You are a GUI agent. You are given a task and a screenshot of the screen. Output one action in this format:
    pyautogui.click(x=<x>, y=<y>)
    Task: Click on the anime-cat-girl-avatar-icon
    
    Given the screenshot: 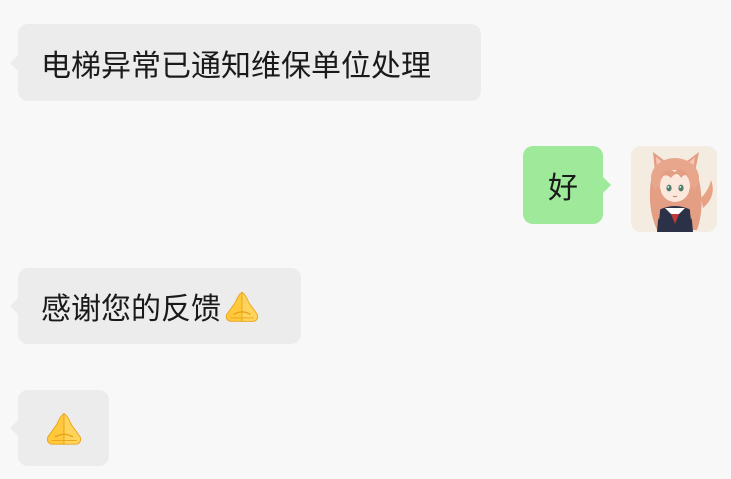 What is the action you would take?
    pyautogui.click(x=674, y=189)
    